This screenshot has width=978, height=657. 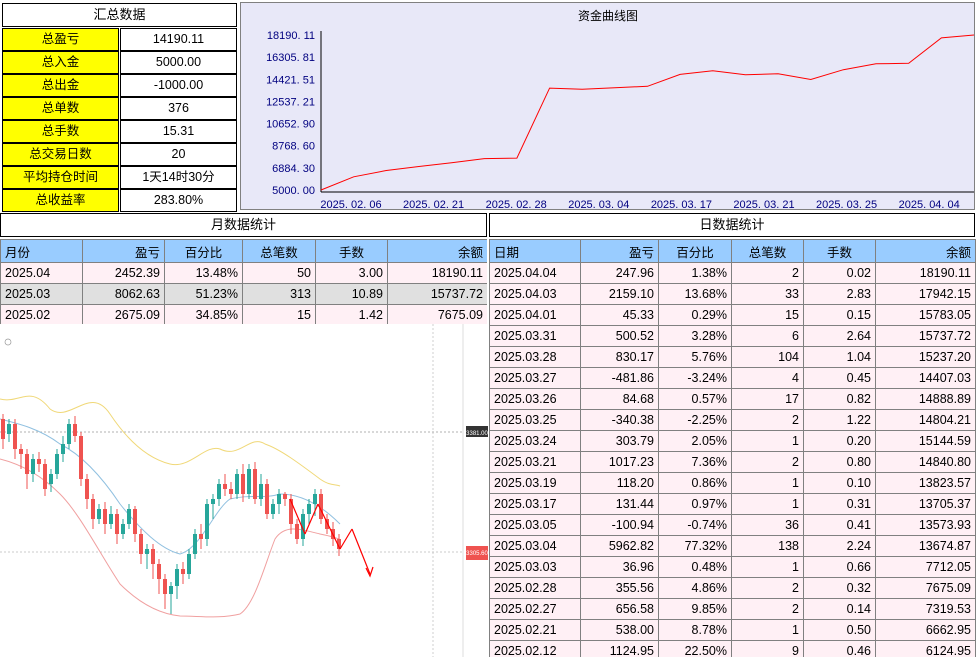 What do you see at coordinates (732, 294) in the screenshot?
I see `table-row: 2025.04.03 2159.10 13.68% 33 2.83 17942.15` at bounding box center [732, 294].